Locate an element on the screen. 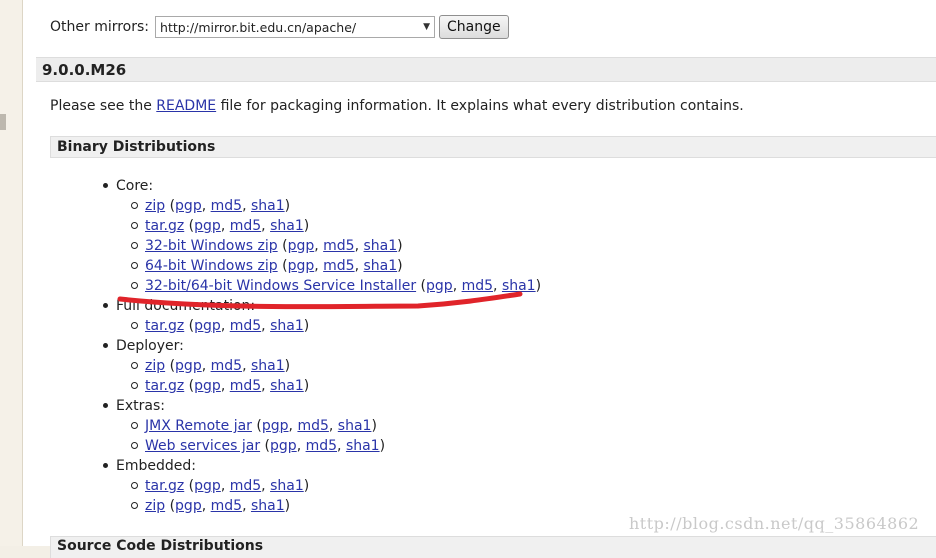 This screenshot has height=558, width=936. download-link: 32-bit/64-bit Windows Service Installer is located at coordinates (280, 286).